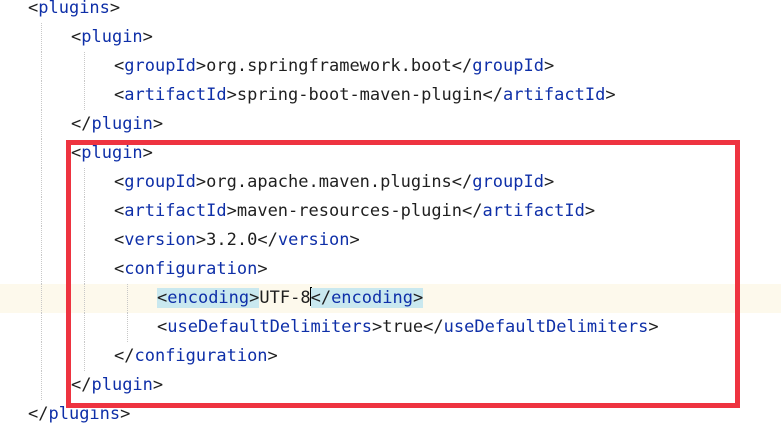 The width and height of the screenshot is (781, 433). Describe the element at coordinates (390, 356) in the screenshot. I see `code-line: </configuration>` at that location.